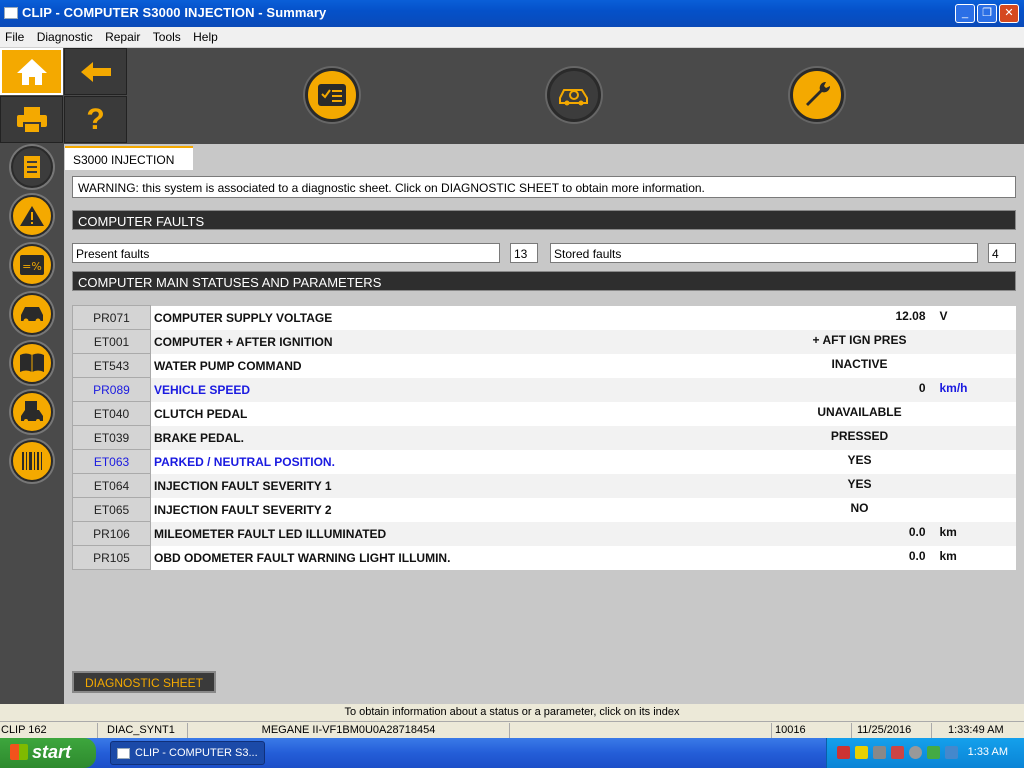 This screenshot has height=768, width=1024. Describe the element at coordinates (859, 483) in the screenshot. I see `param-value: YES` at that location.